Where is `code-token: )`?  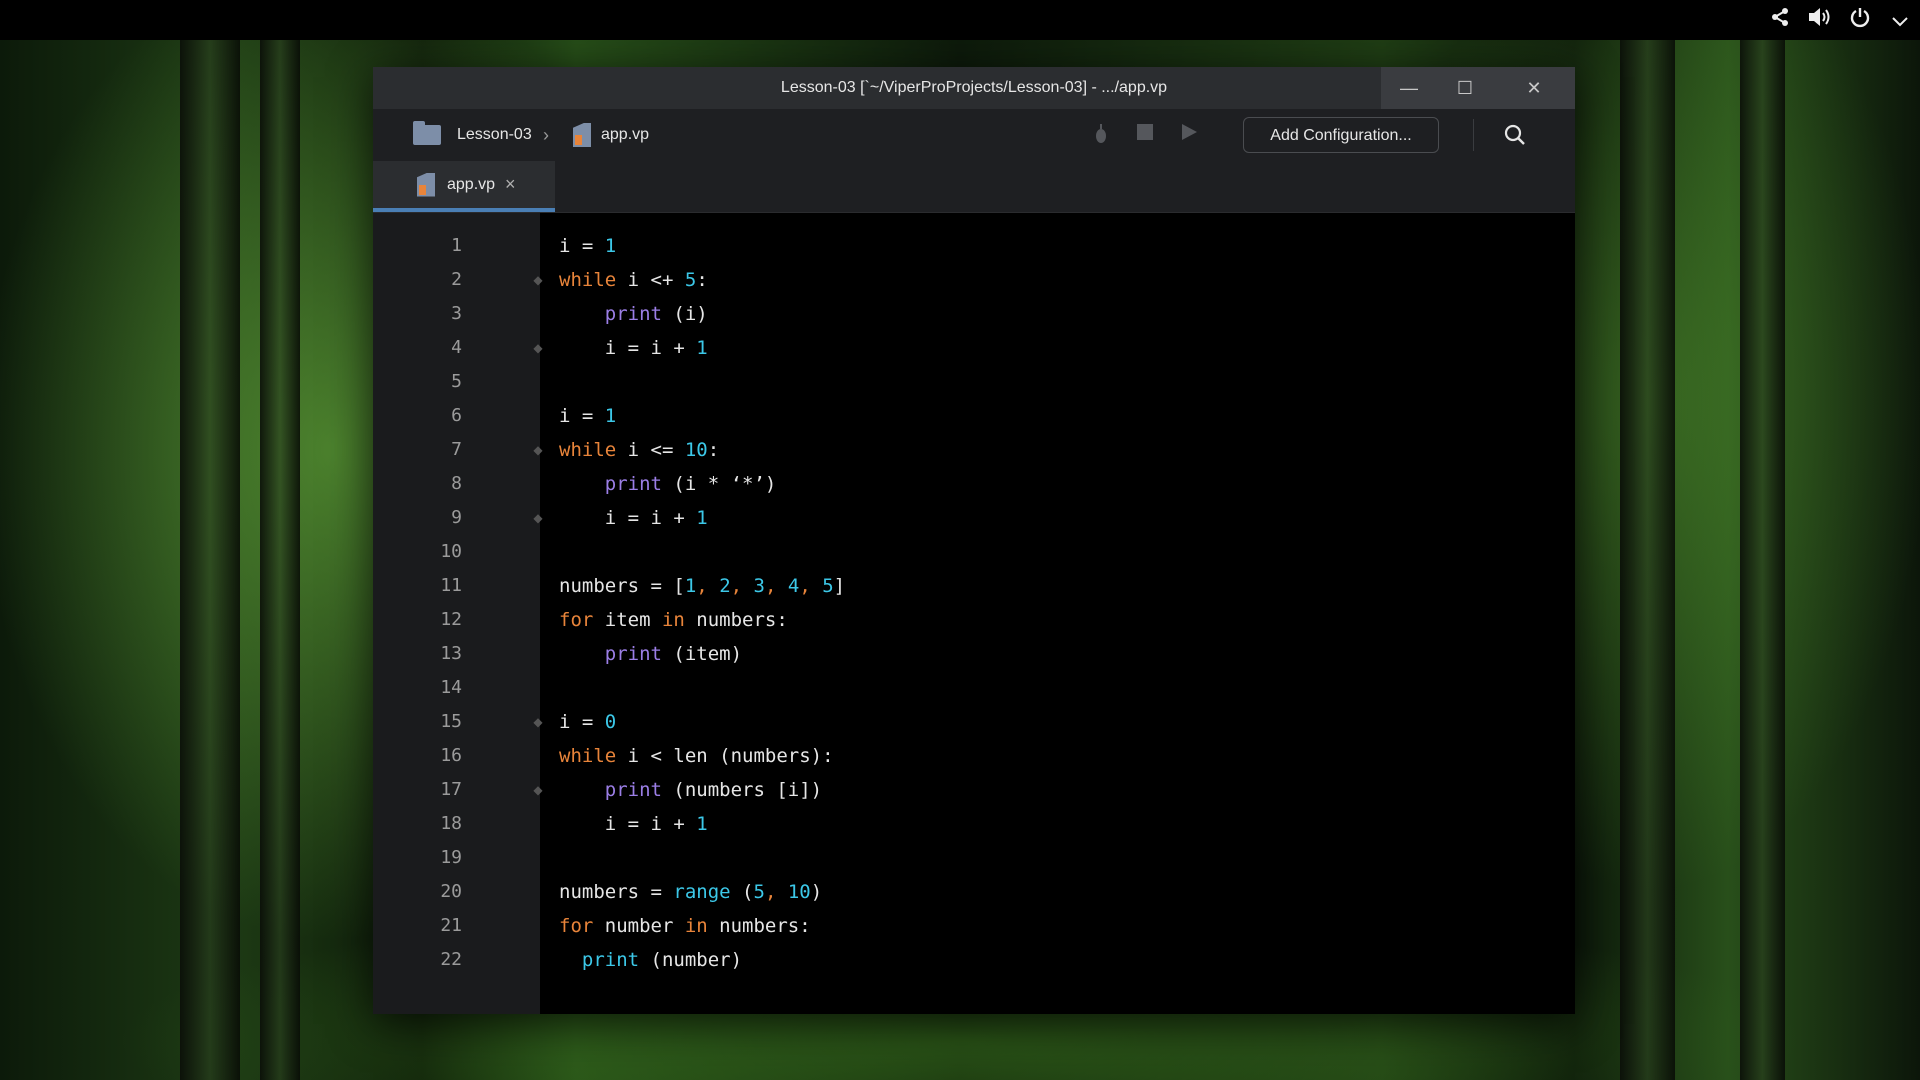
code-token: ) is located at coordinates (816, 892).